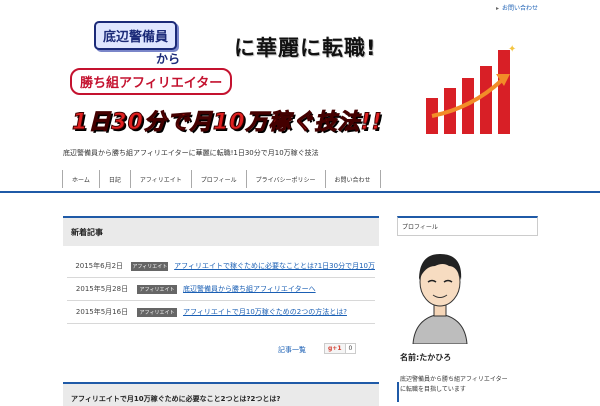 This screenshot has height=406, width=600. Describe the element at coordinates (221, 231) in the screenshot. I see `section-title: 新着記事` at that location.